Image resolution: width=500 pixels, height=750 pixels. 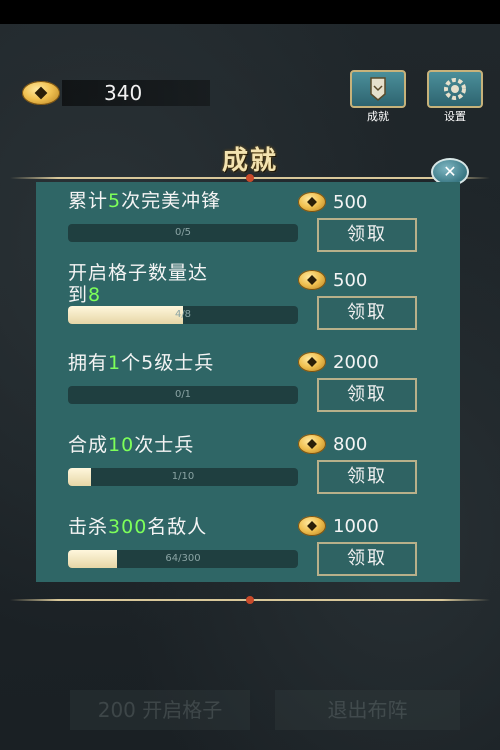 What do you see at coordinates (116, 710) in the screenshot?
I see `background-open-slot-value: 200` at bounding box center [116, 710].